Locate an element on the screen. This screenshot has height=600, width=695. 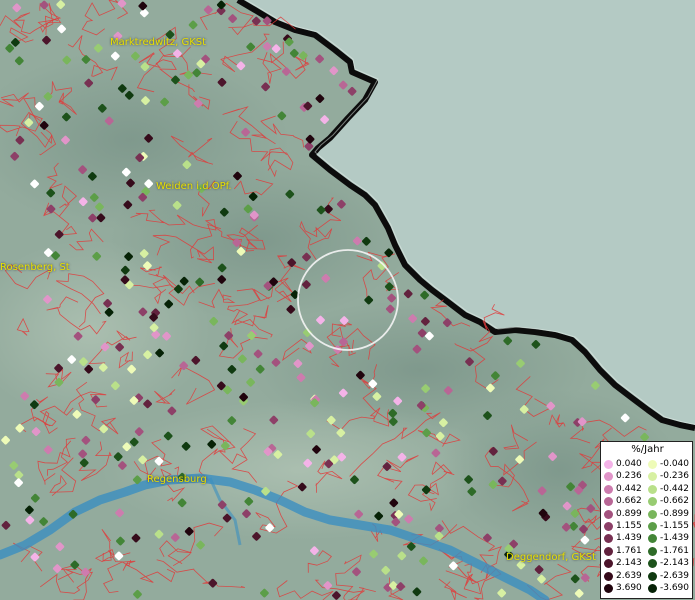
legend-value: 3.690 is located at coordinates (629, 588).